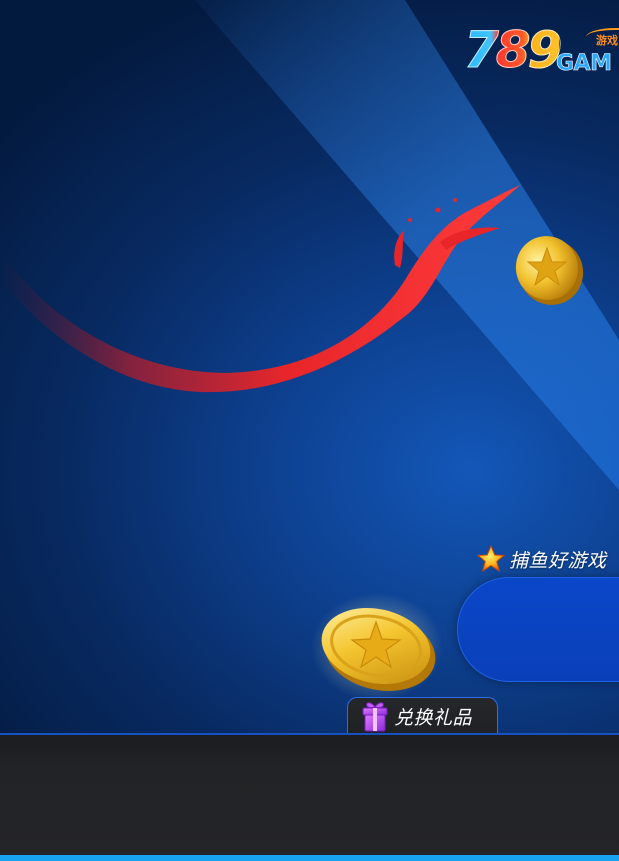 The image size is (619, 861). What do you see at coordinates (377, 647) in the screenshot?
I see `gold-coin-large` at bounding box center [377, 647].